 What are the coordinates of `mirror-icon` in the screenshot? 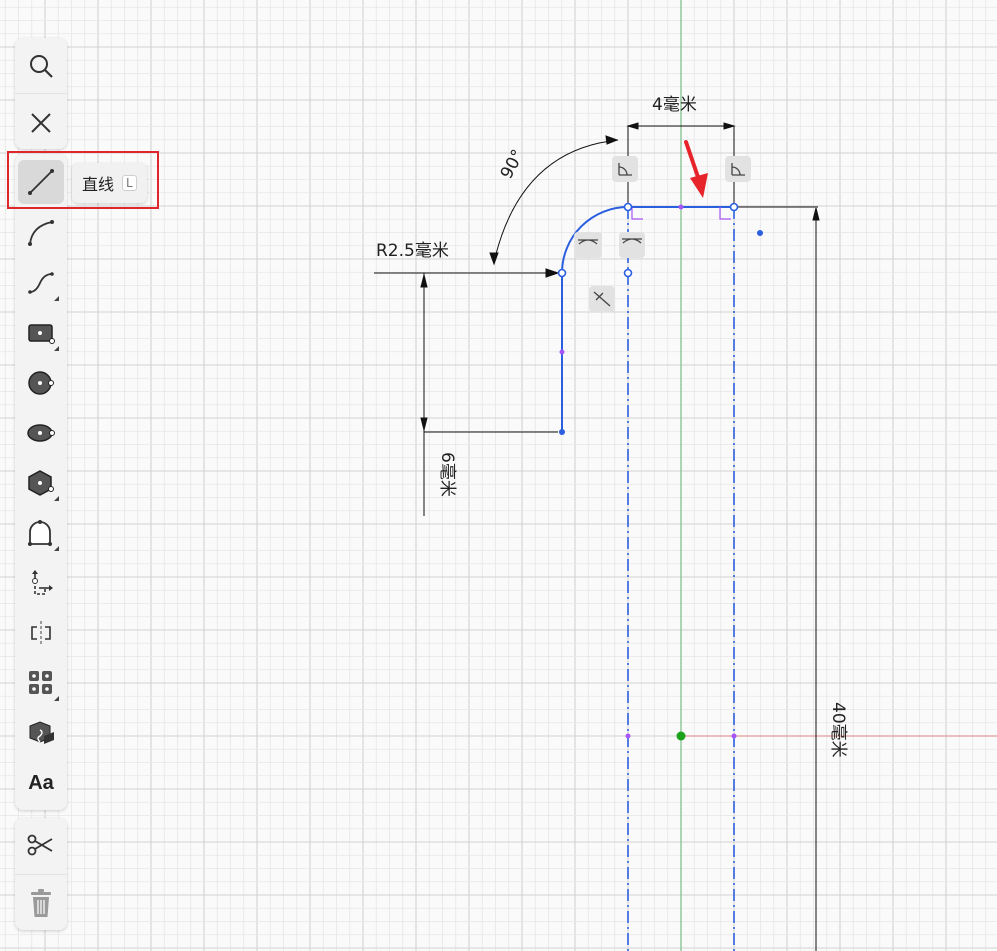 It's located at (41, 633).